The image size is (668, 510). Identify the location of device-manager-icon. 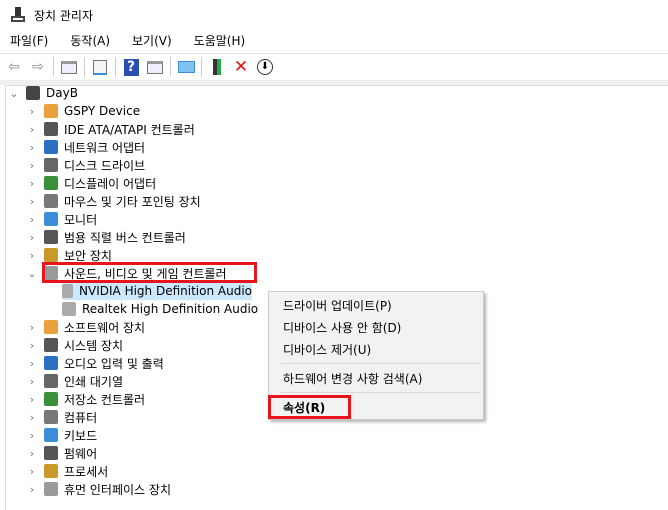
(18, 15).